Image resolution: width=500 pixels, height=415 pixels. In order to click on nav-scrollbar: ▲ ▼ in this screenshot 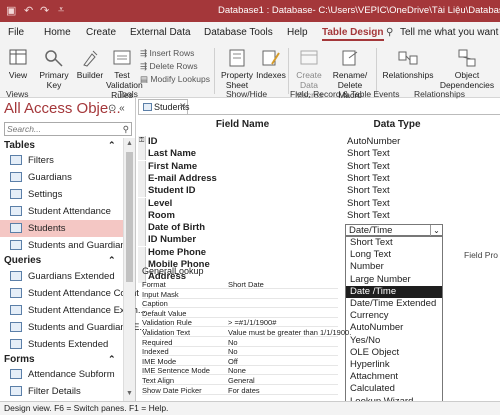, I will do `click(129, 269)`.